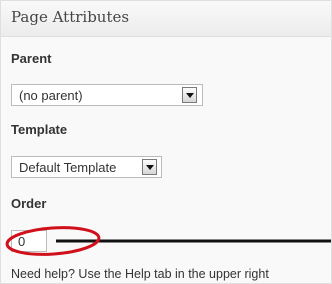 This screenshot has height=284, width=332. I want to click on order-label: Order, so click(29, 203).